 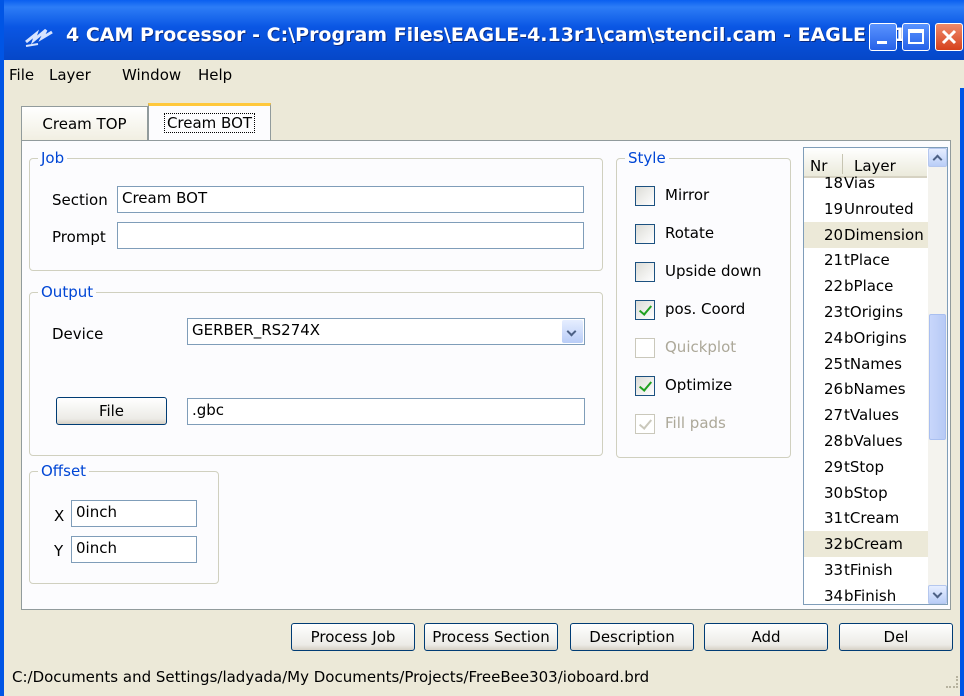 I want to click on pos-coord-checkbox, so click(x=645, y=310).